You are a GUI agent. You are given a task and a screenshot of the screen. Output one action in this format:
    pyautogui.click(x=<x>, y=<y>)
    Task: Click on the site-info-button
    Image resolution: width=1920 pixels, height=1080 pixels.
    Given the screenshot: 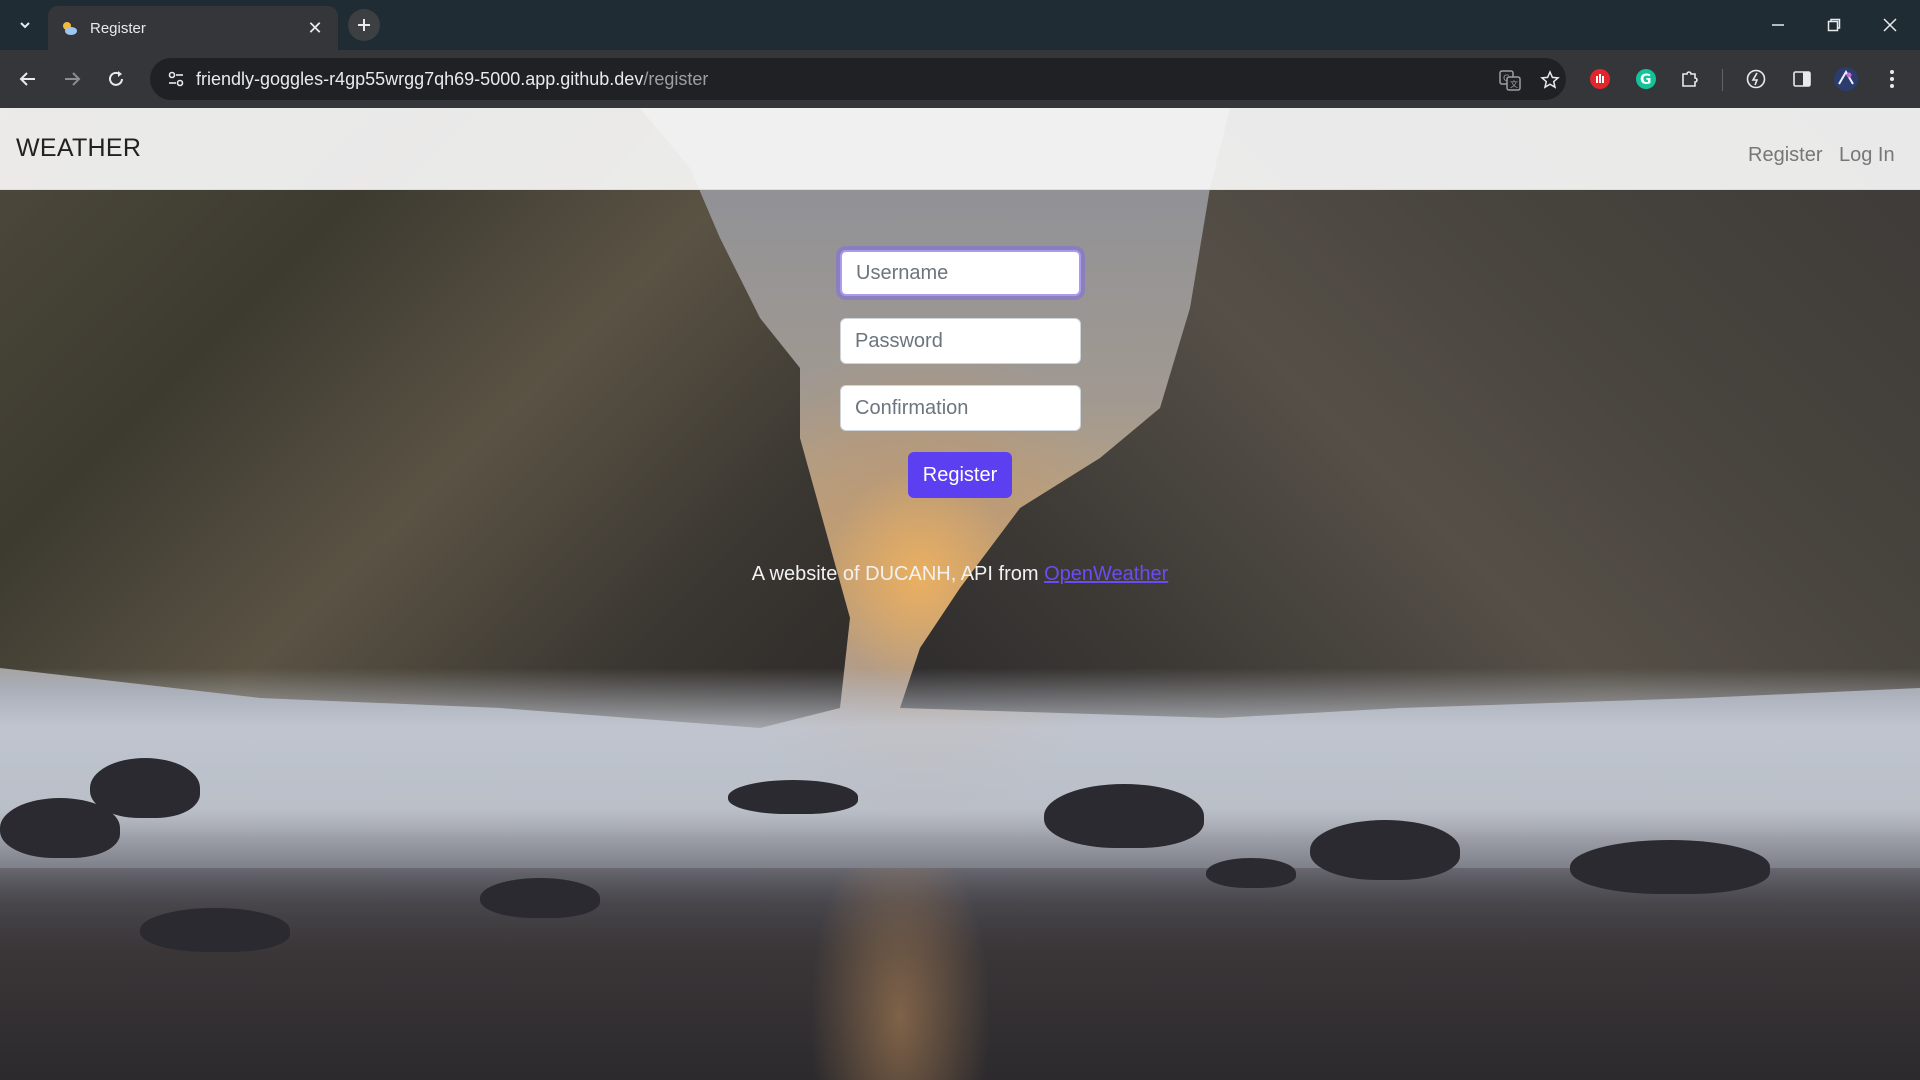 What is the action you would take?
    pyautogui.click(x=176, y=79)
    